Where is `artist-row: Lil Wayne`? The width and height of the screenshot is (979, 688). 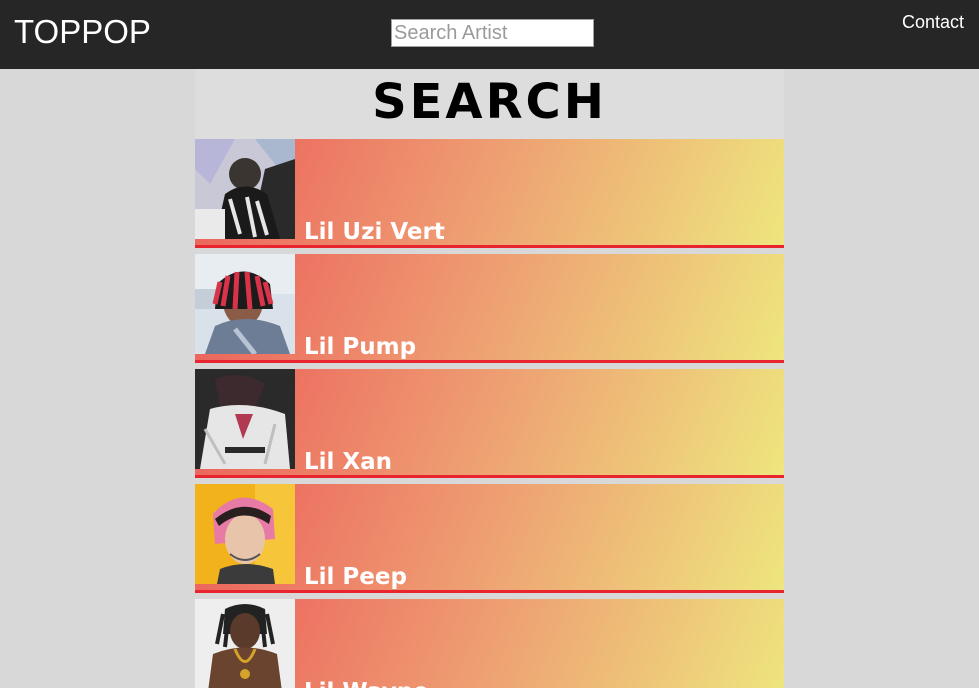
artist-row: Lil Wayne is located at coordinates (489, 643).